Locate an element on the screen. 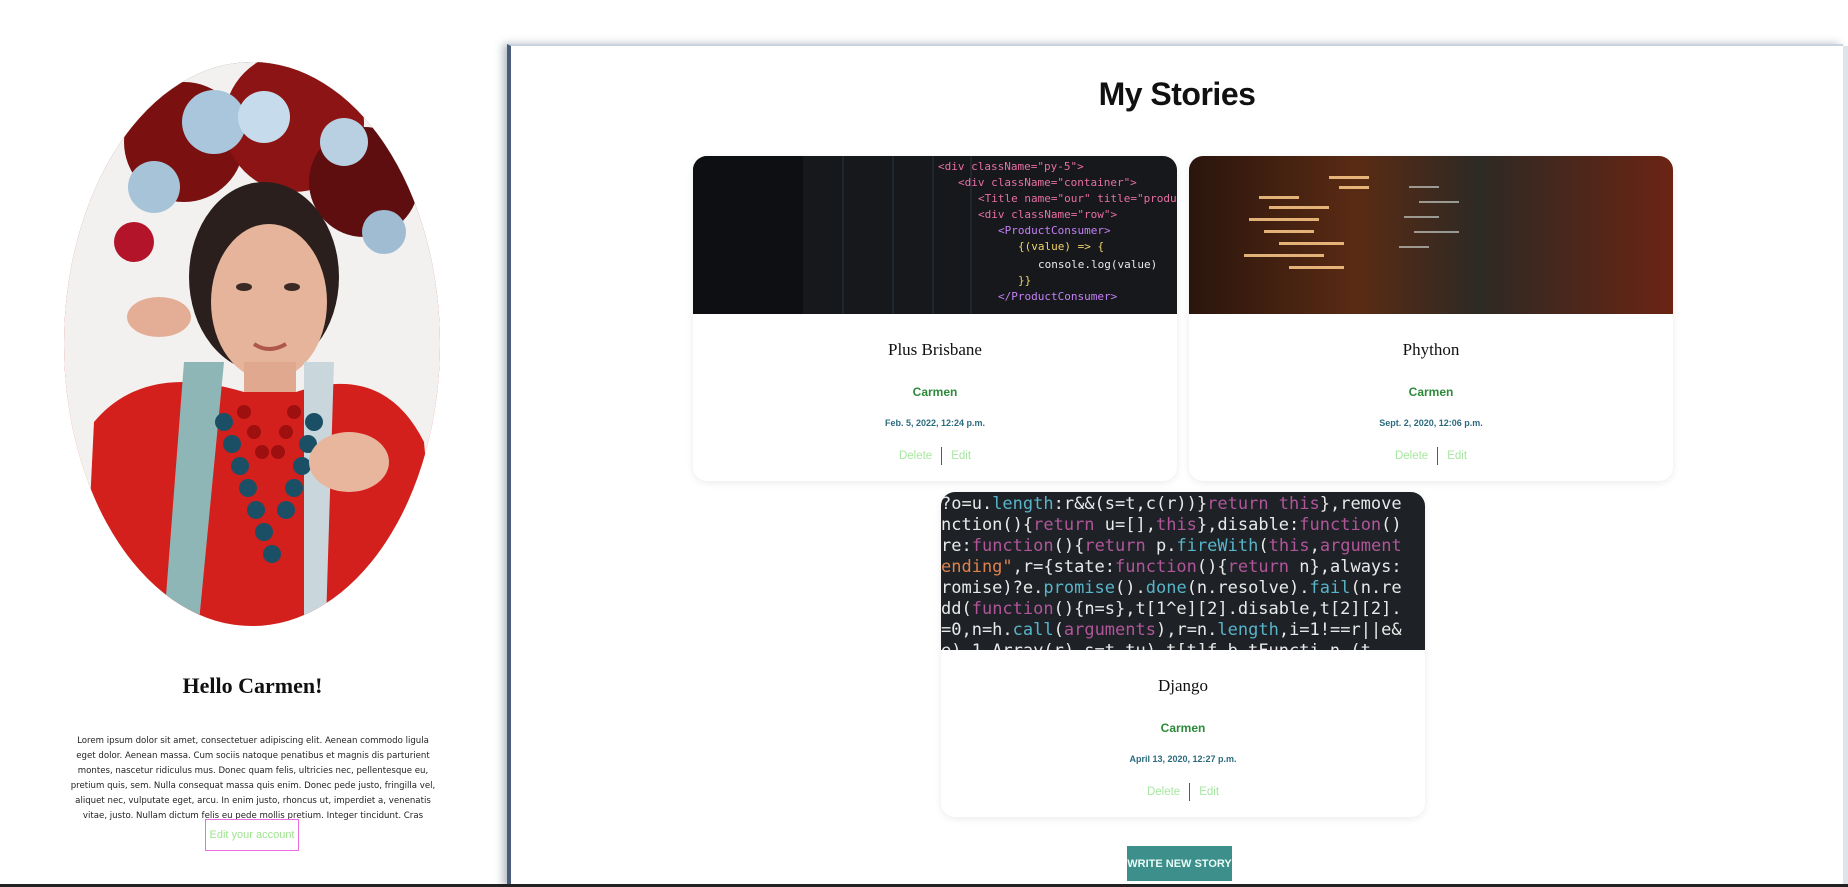 Image resolution: width=1848 pixels, height=887 pixels. svg-text: console.log(value) is located at coordinates (1097, 264).